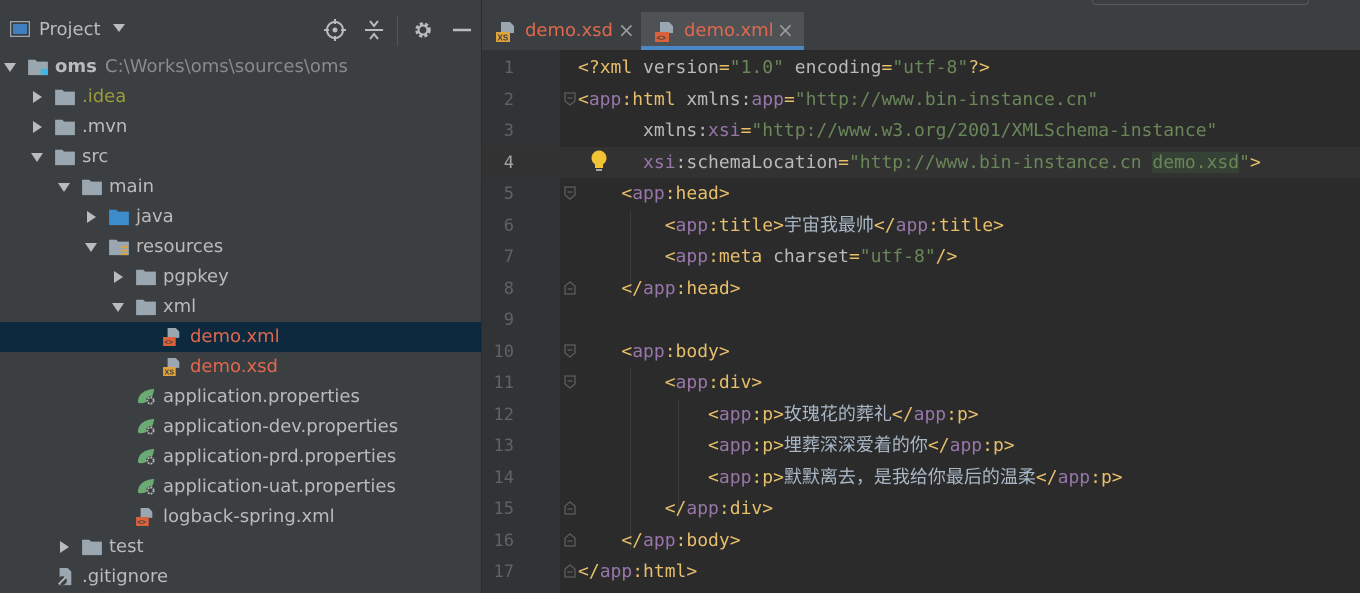 The image size is (1360, 593). I want to click on code-line-text: <app:p>埋葬深深爱着的你</app:p>, so click(796, 446).